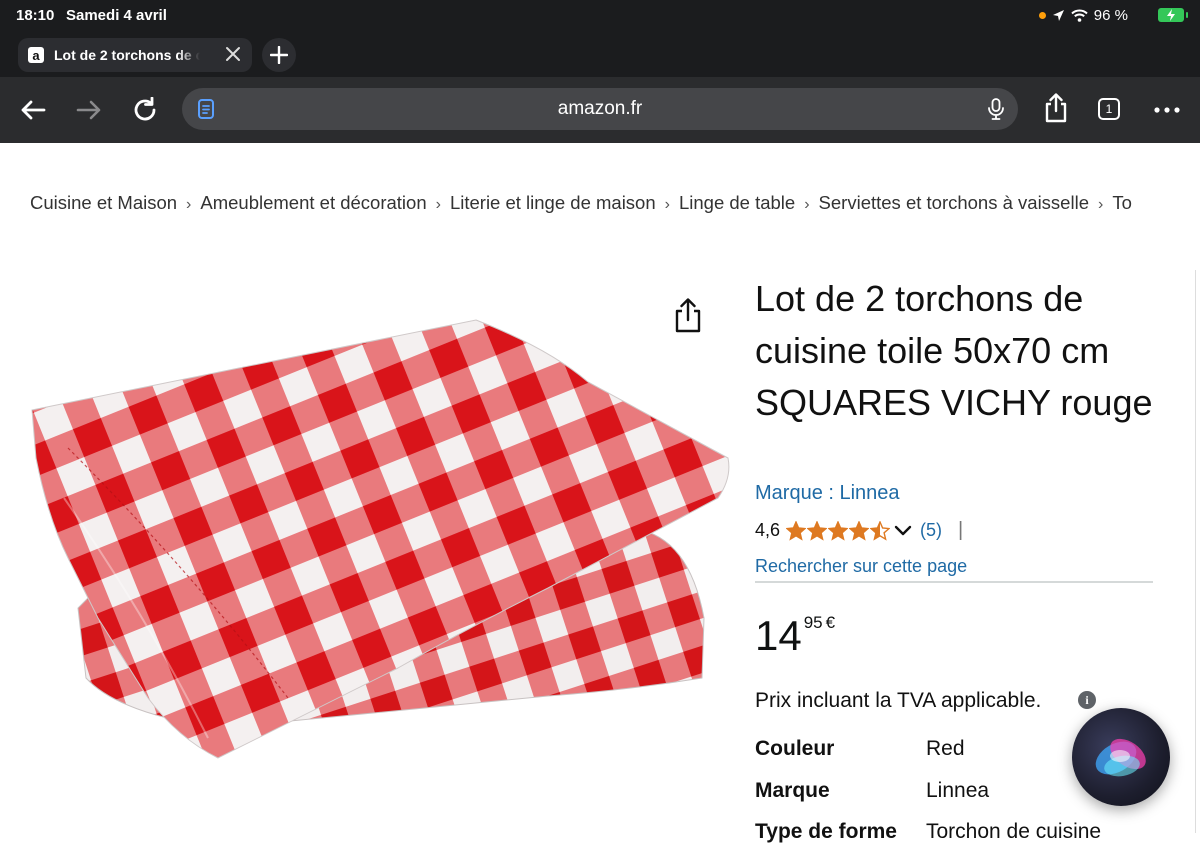  What do you see at coordinates (1087, 700) in the screenshot?
I see `info-icon: i` at bounding box center [1087, 700].